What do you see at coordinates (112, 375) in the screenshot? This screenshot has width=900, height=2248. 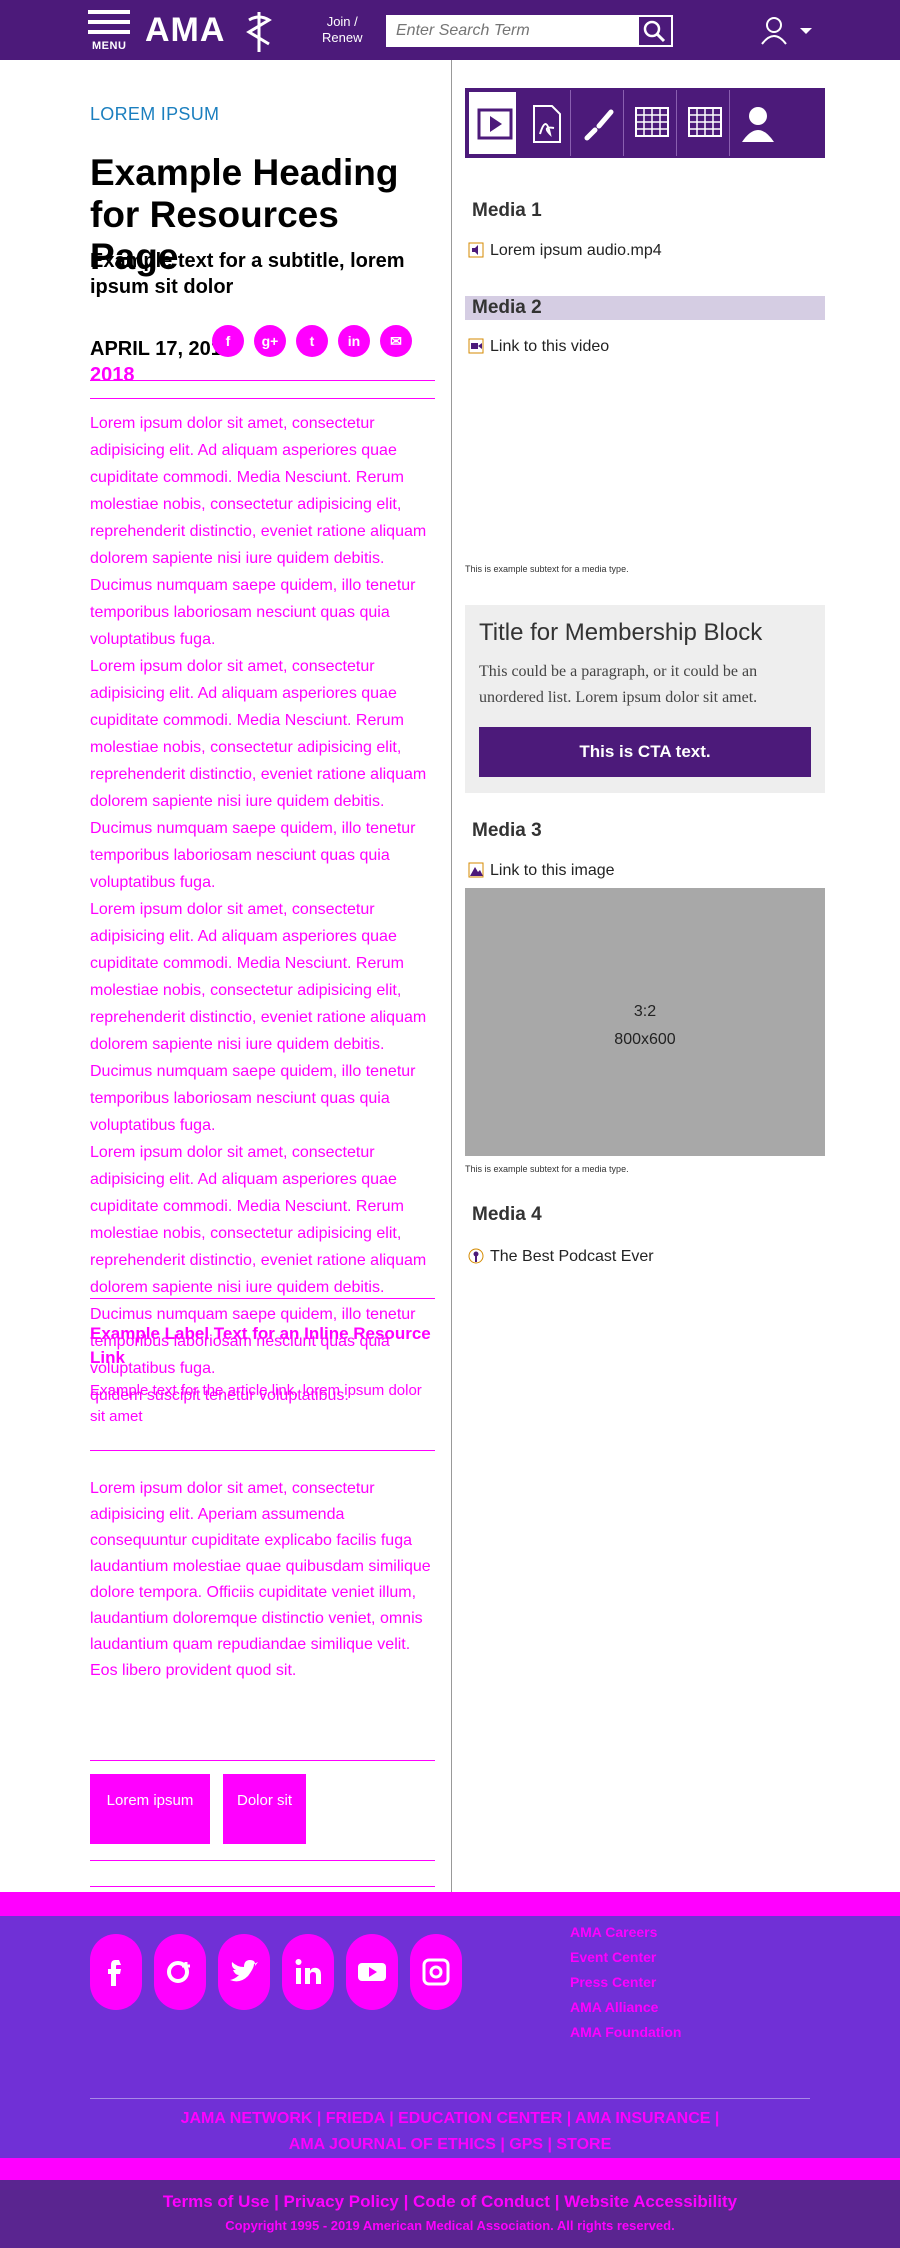 I see `article-date-overflow: 2018` at bounding box center [112, 375].